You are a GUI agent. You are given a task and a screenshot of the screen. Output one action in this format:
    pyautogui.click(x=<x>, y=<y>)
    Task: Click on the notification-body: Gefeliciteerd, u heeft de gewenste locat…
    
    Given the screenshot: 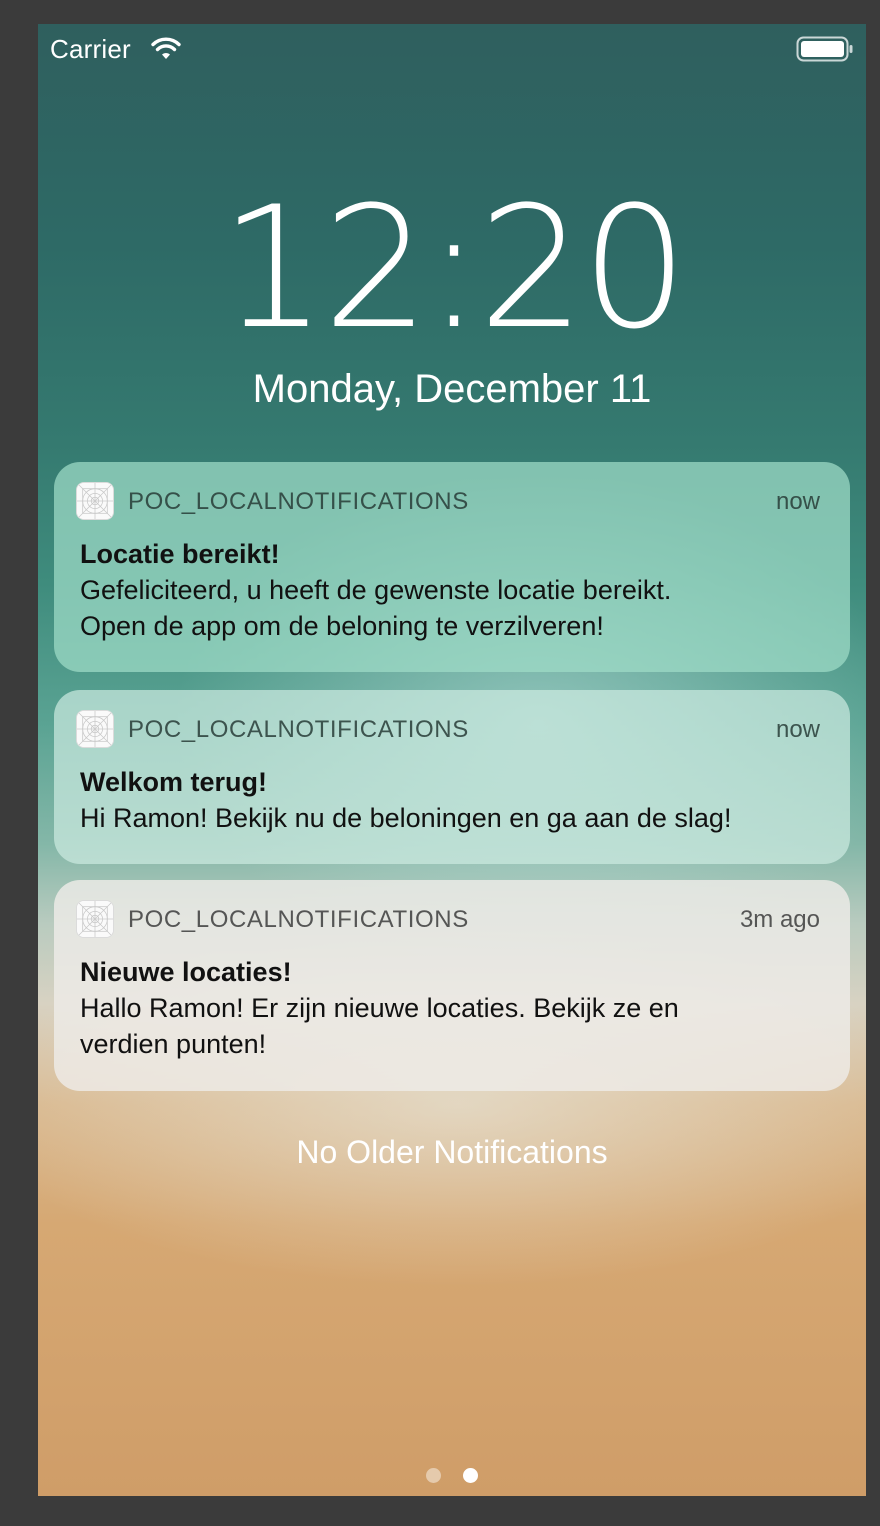 What is the action you would take?
    pyautogui.click(x=376, y=608)
    